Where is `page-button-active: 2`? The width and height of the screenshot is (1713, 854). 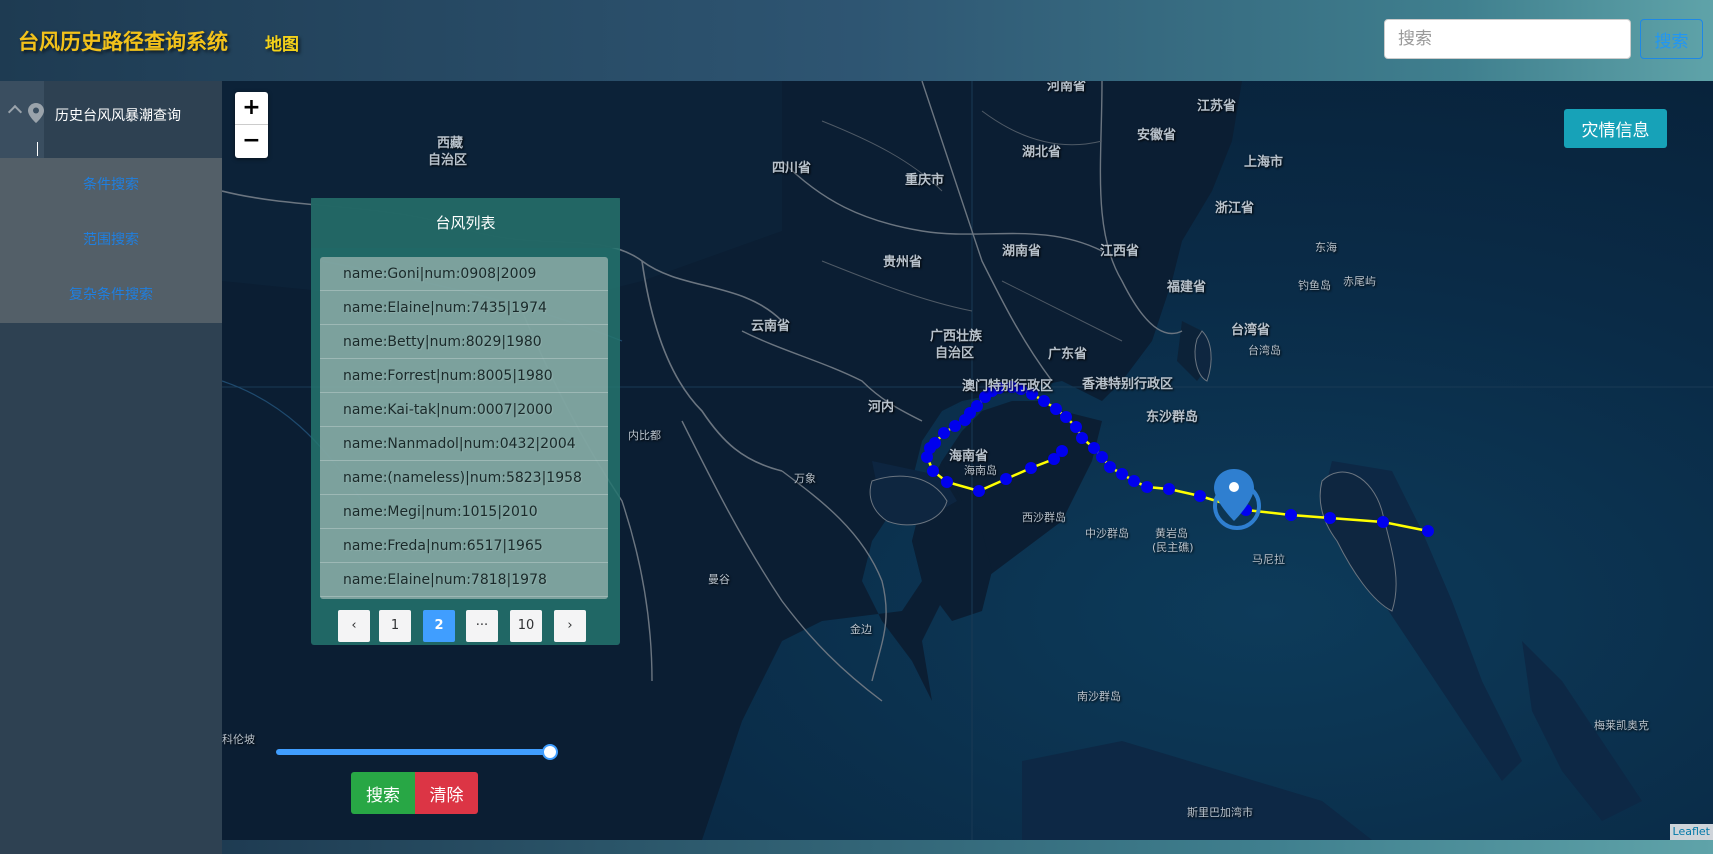 page-button-active: 2 is located at coordinates (439, 626).